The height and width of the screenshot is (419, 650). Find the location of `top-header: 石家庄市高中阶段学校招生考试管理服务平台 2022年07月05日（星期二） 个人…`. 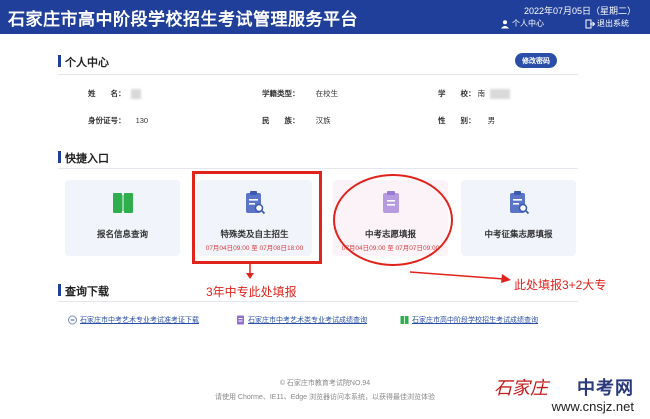

top-header: 石家庄市高中阶段学校招生考试管理服务平台 2022年07月05日（星期二） 个人… is located at coordinates (325, 17).